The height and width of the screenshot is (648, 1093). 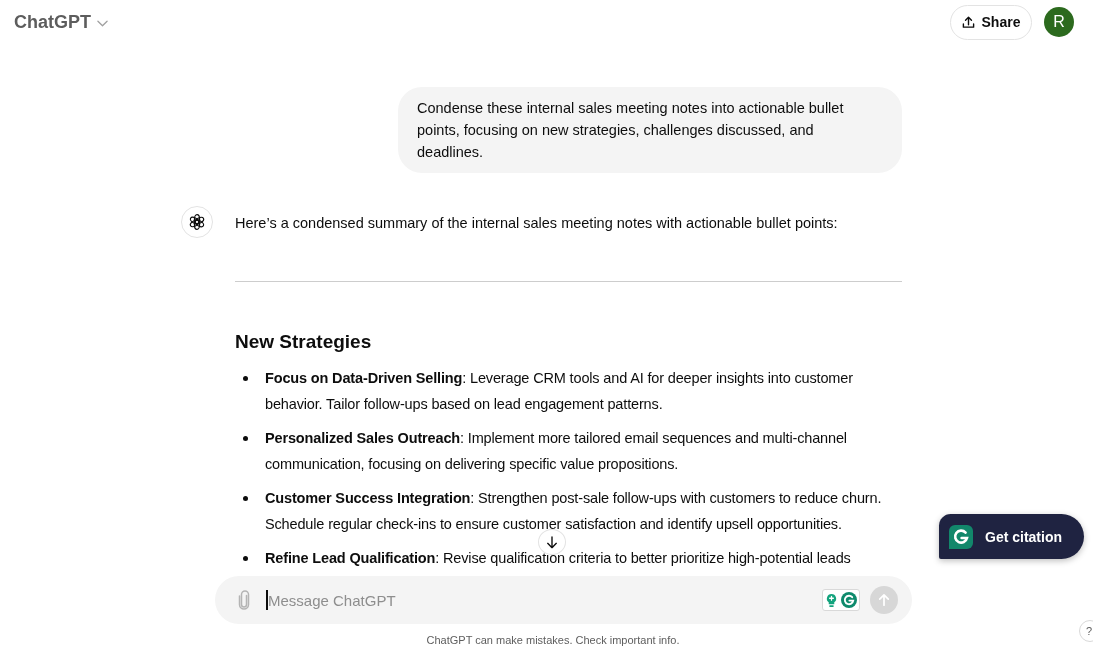 What do you see at coordinates (197, 222) in the screenshot?
I see `assistant-logo-icon` at bounding box center [197, 222].